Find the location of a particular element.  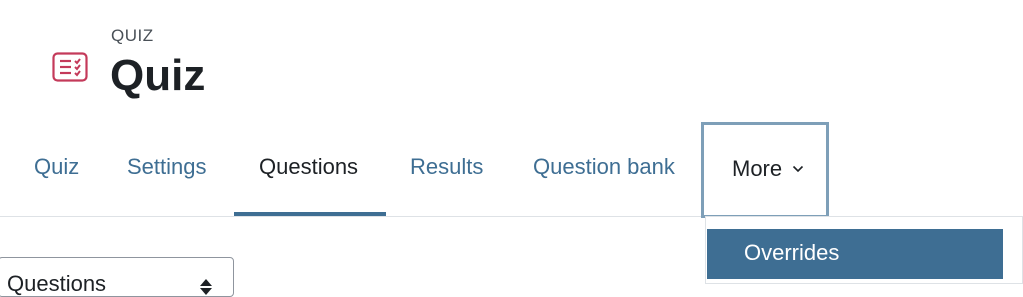

caret-sort-icon is located at coordinates (206, 287).